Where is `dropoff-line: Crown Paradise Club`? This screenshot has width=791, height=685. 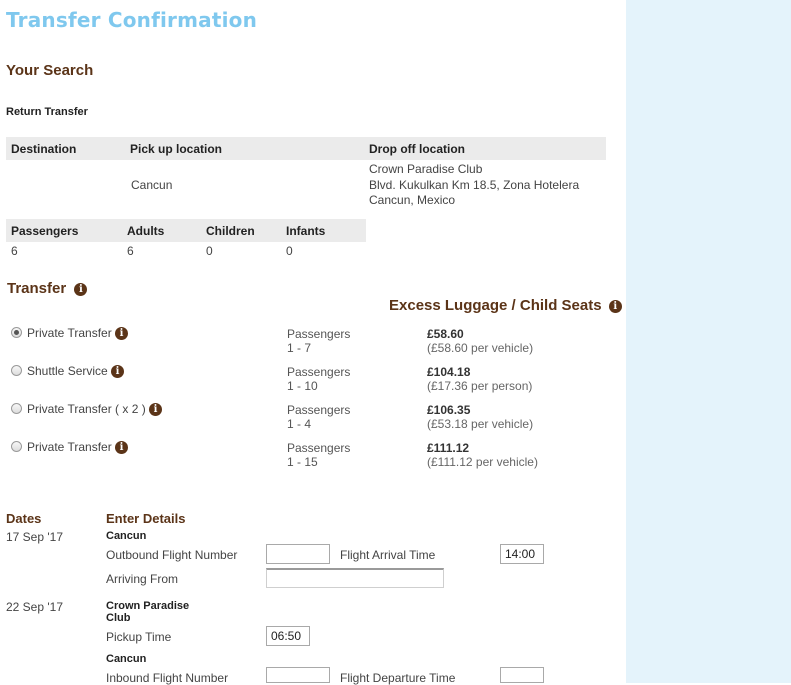 dropoff-line: Crown Paradise Club is located at coordinates (426, 169).